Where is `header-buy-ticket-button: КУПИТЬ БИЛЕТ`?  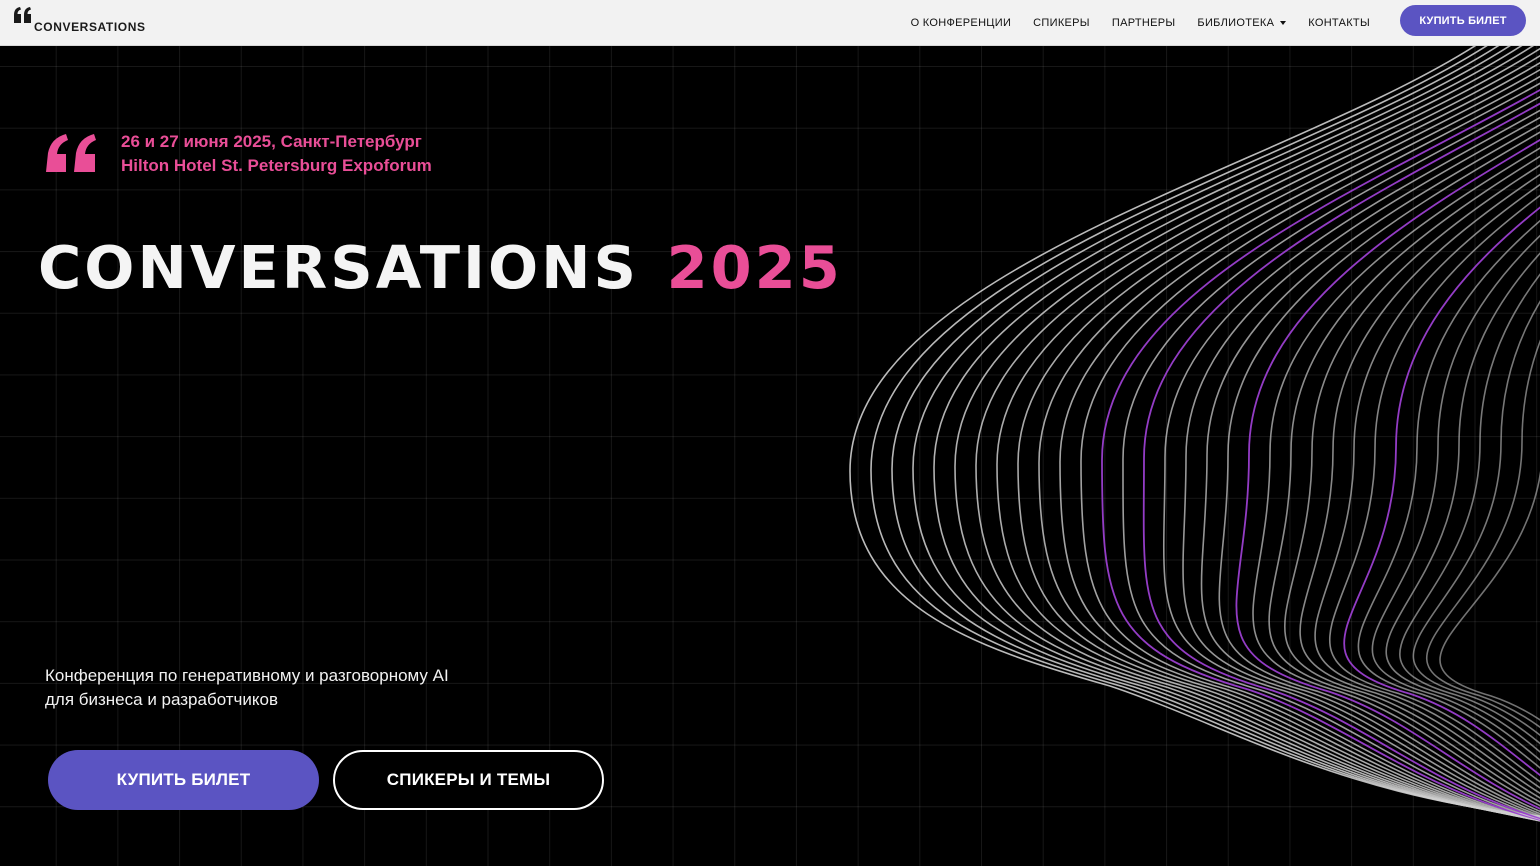
header-buy-ticket-button: КУПИТЬ БИЛЕТ is located at coordinates (1463, 20).